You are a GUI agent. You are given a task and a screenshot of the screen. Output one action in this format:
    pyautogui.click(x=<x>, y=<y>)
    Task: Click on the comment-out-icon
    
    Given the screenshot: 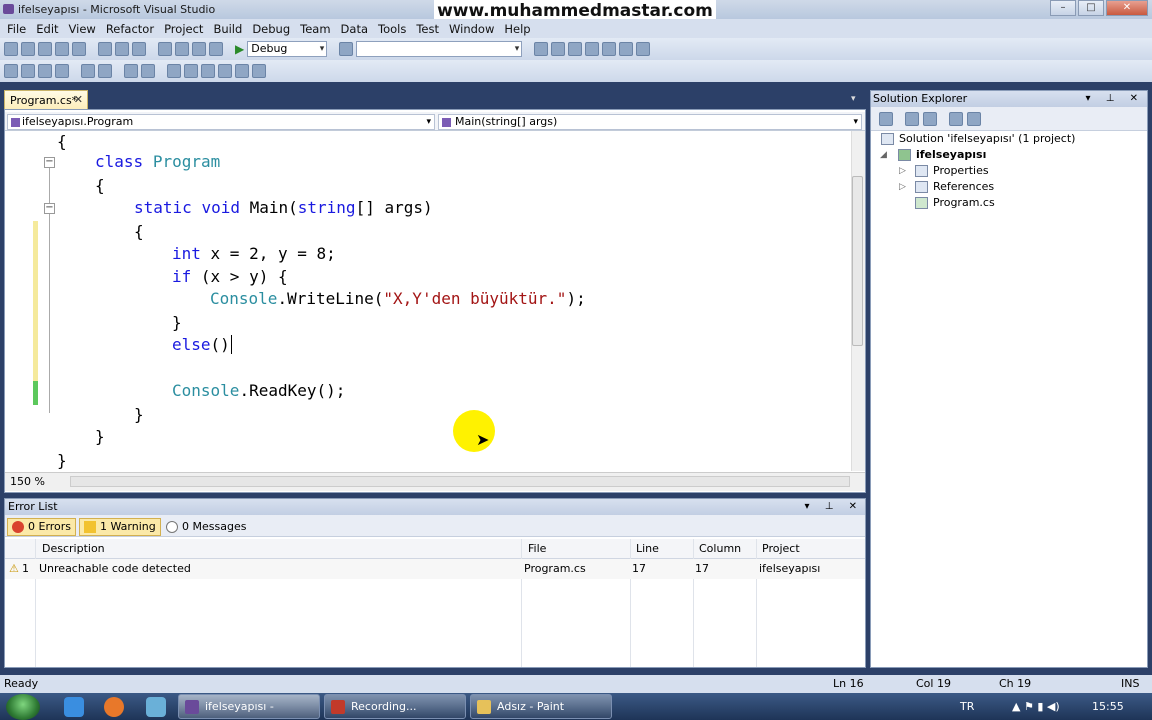 What is the action you would take?
    pyautogui.click(x=131, y=71)
    